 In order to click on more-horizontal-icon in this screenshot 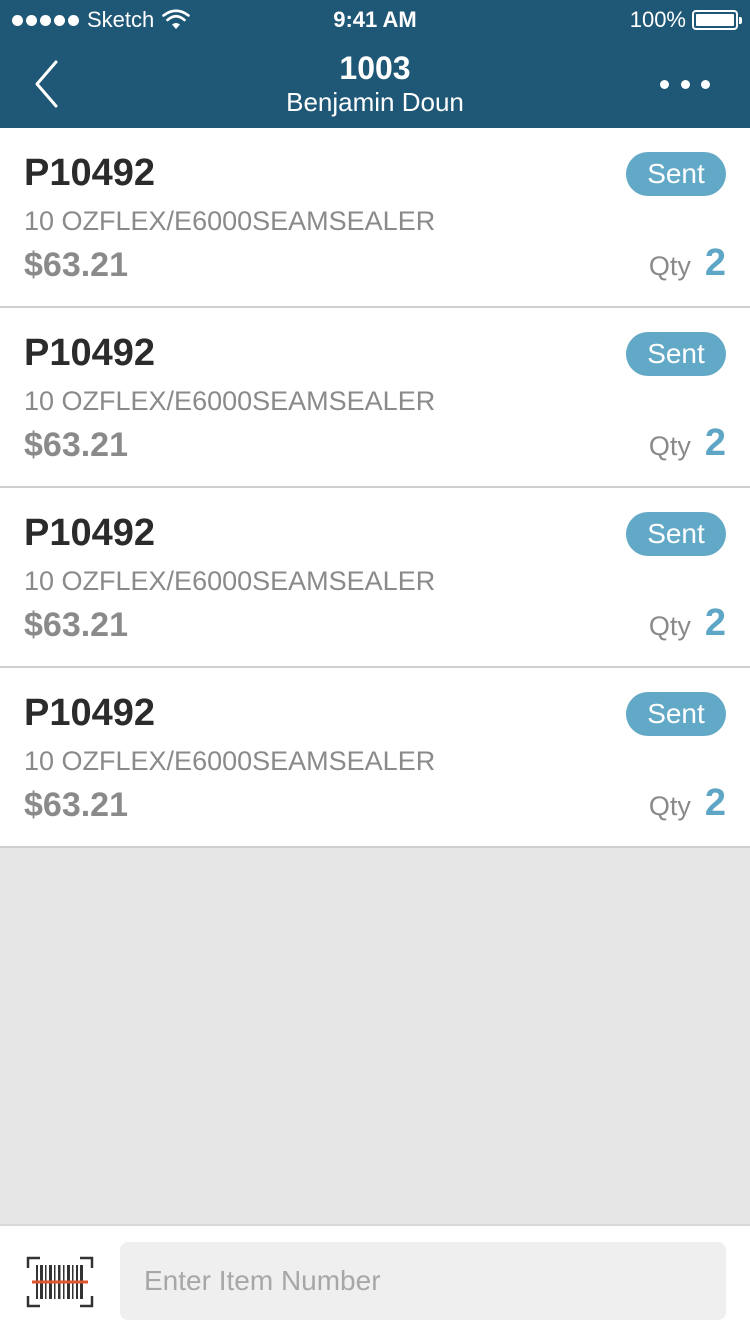, I will do `click(664, 84)`.